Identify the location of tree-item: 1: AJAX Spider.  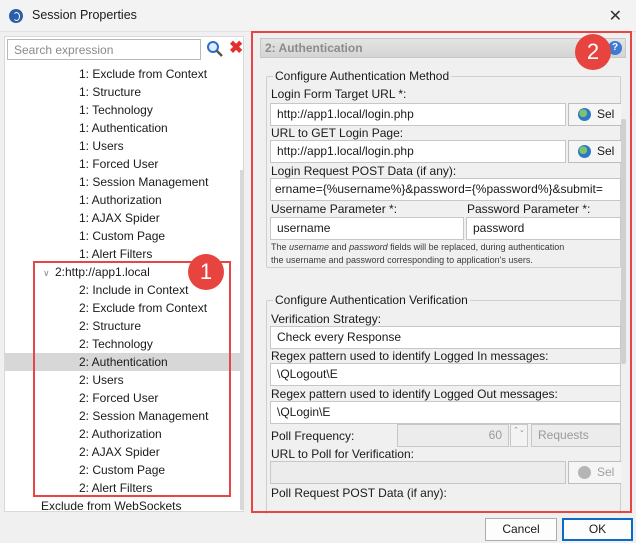
(124, 218).